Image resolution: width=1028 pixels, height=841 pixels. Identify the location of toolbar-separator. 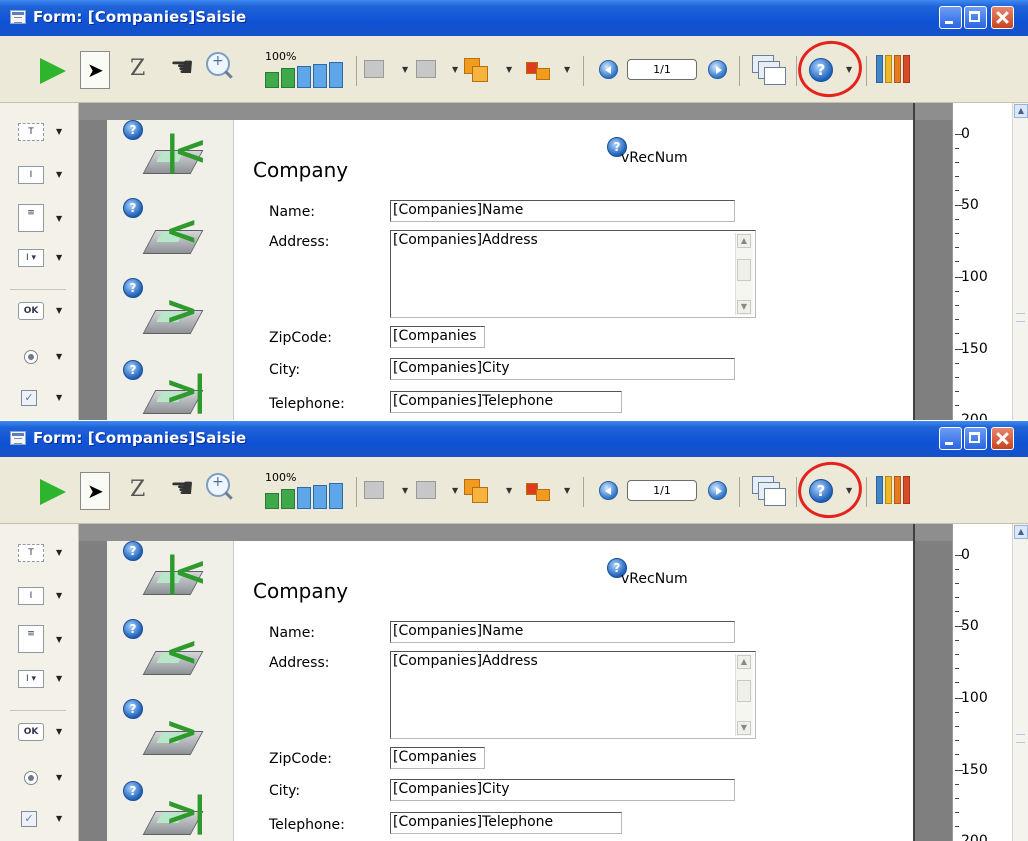
(739, 492).